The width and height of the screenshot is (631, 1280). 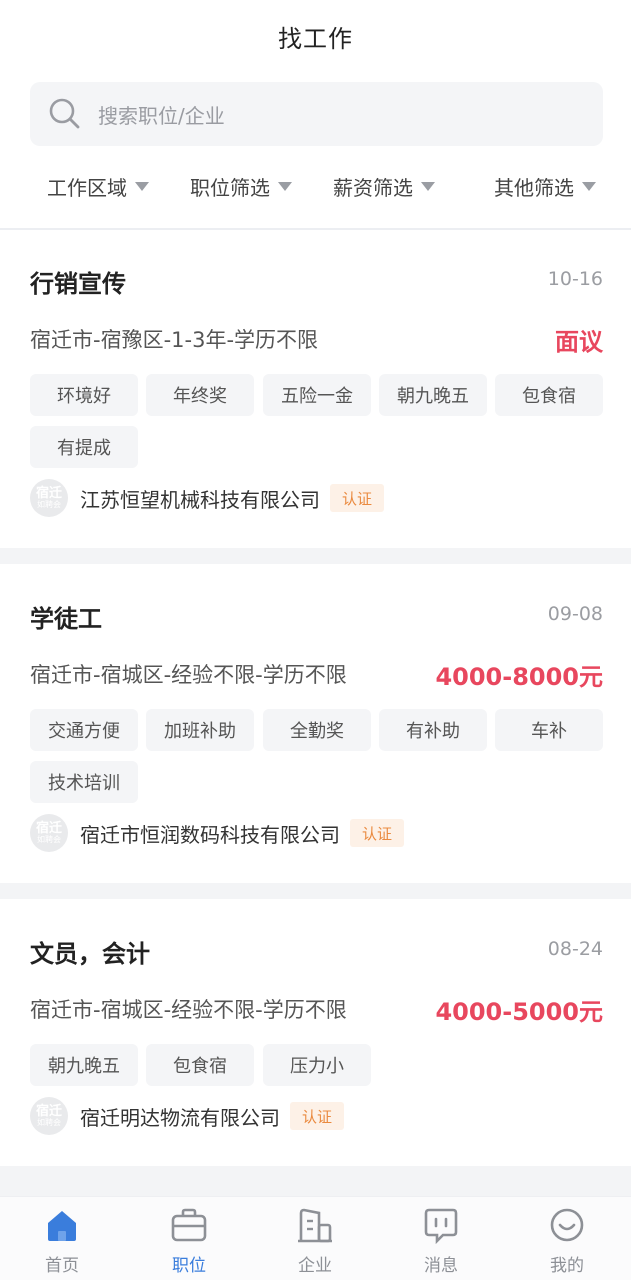 I want to click on job-salary: 面议, so click(x=579, y=342).